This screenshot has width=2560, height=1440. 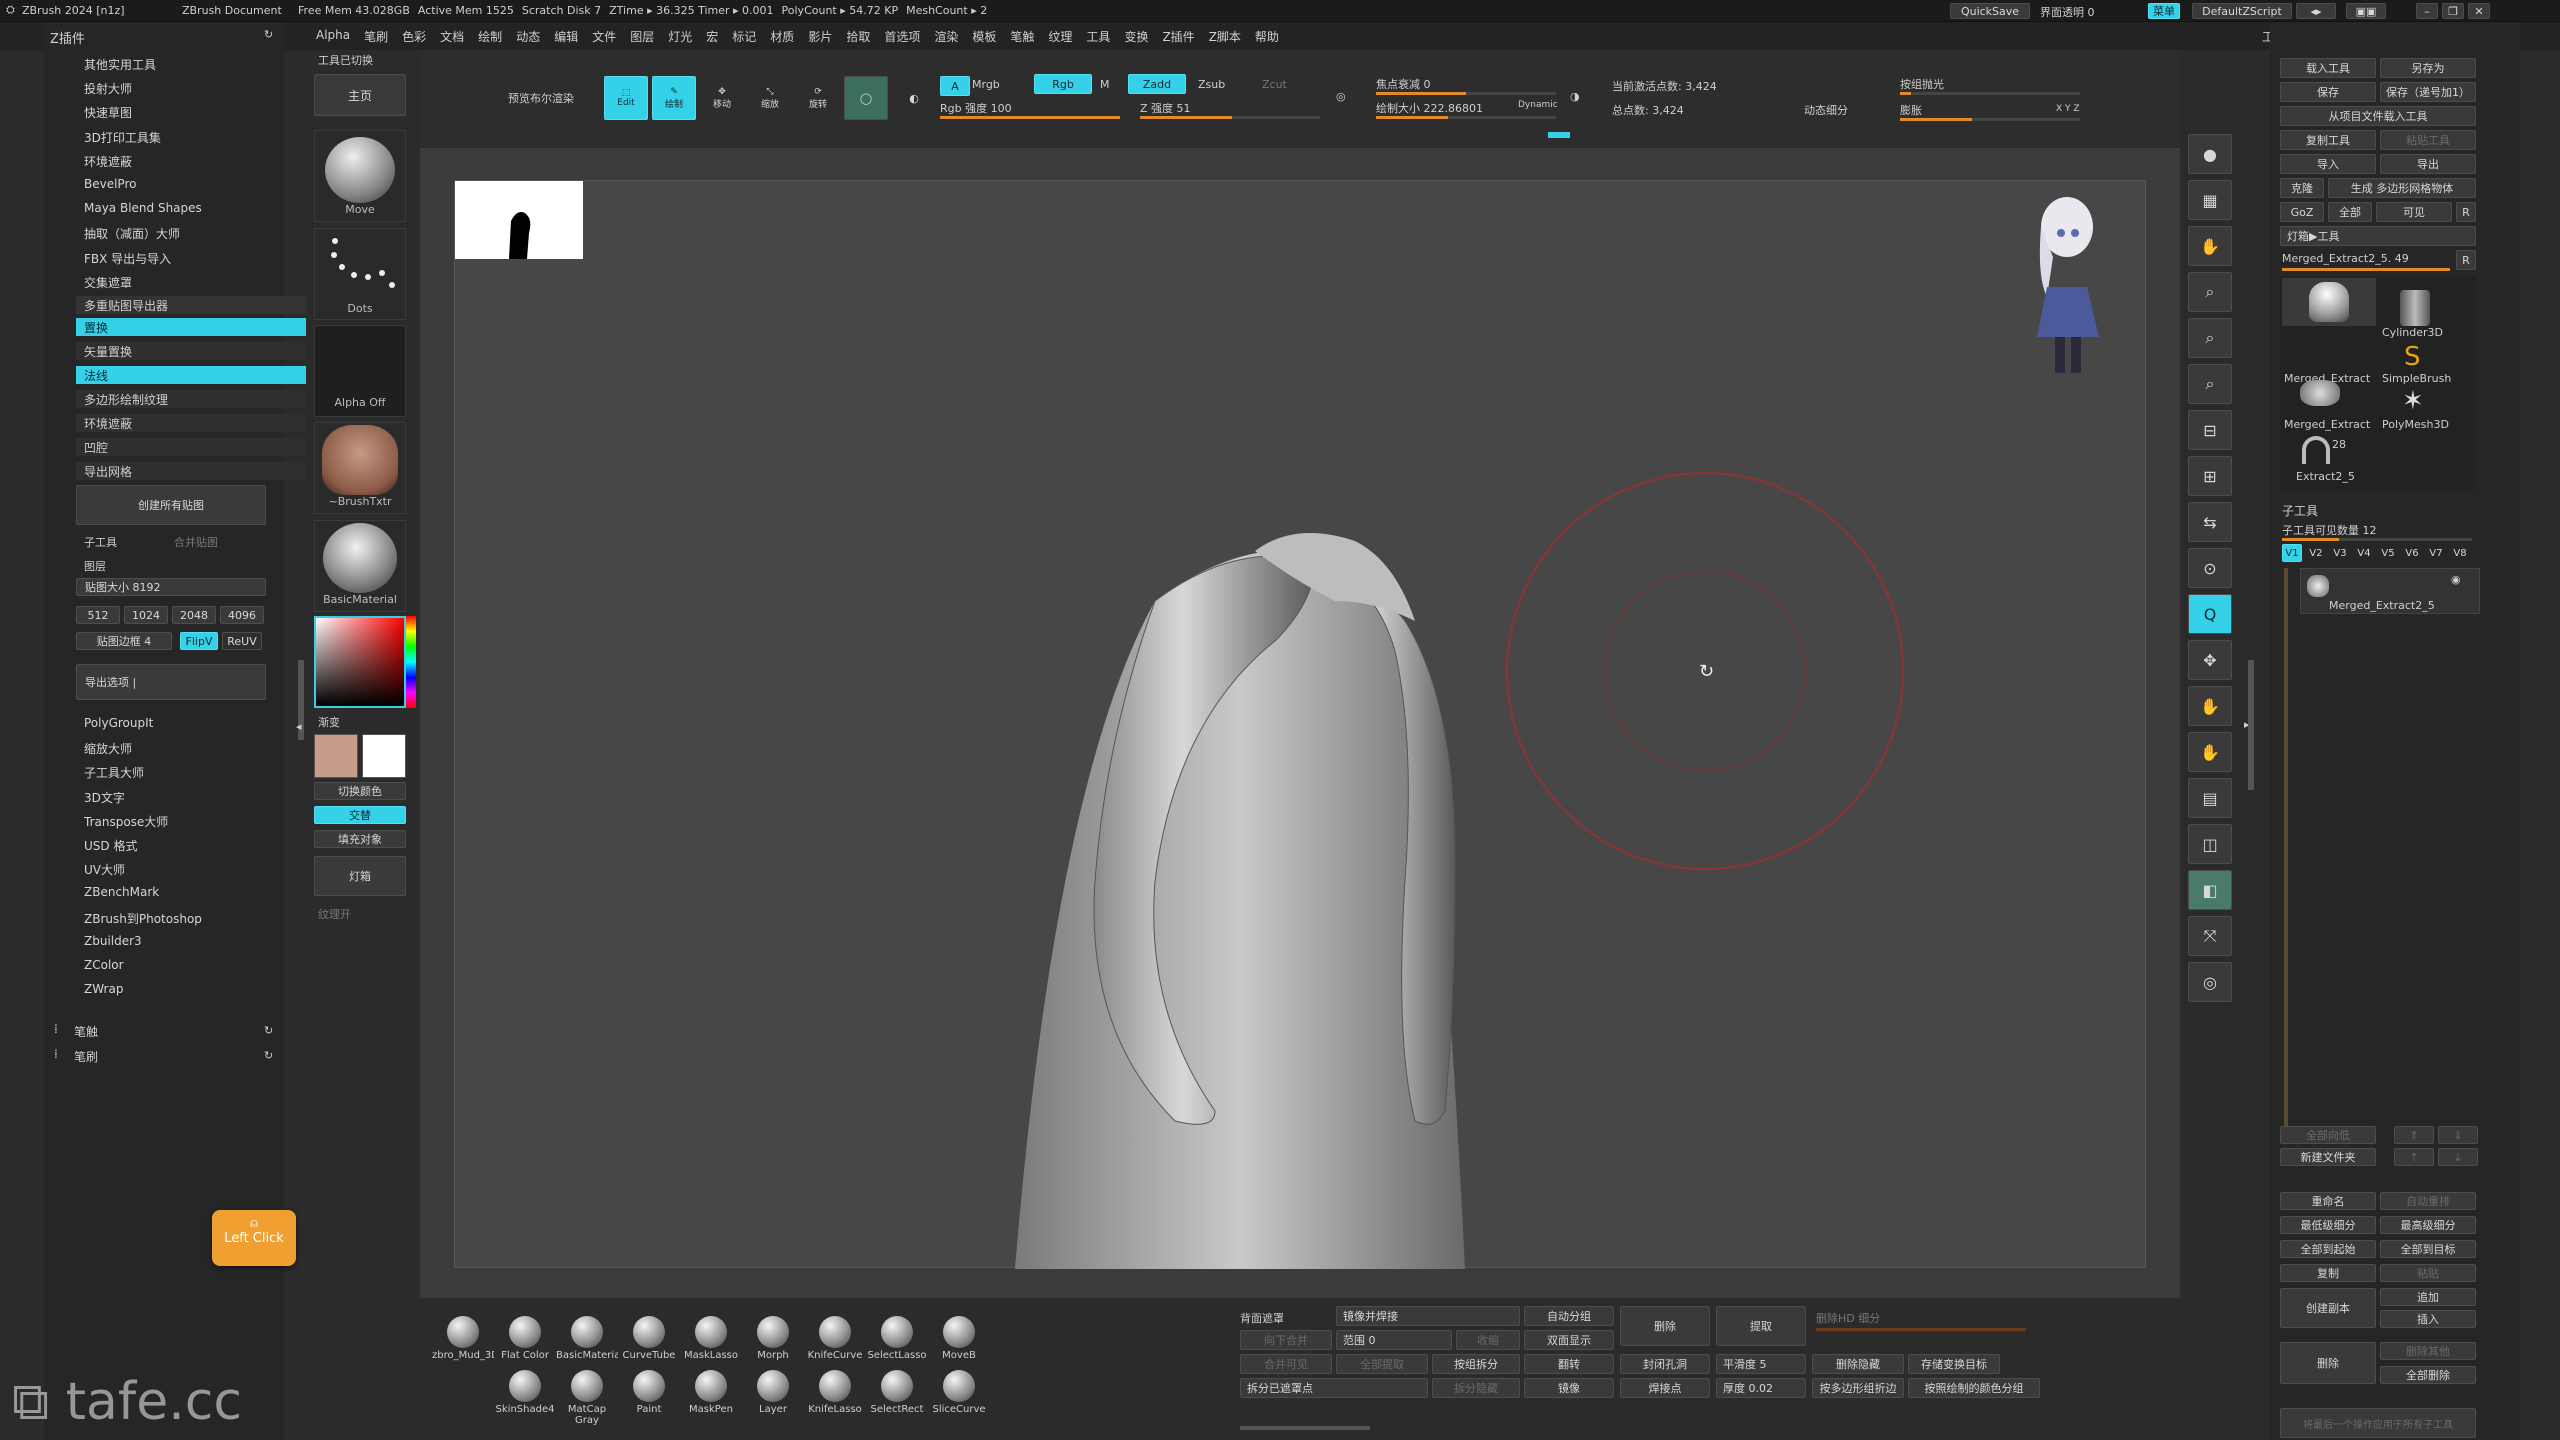 I want to click on store-morph-button: 存储变换目标, so click(x=1954, y=1364).